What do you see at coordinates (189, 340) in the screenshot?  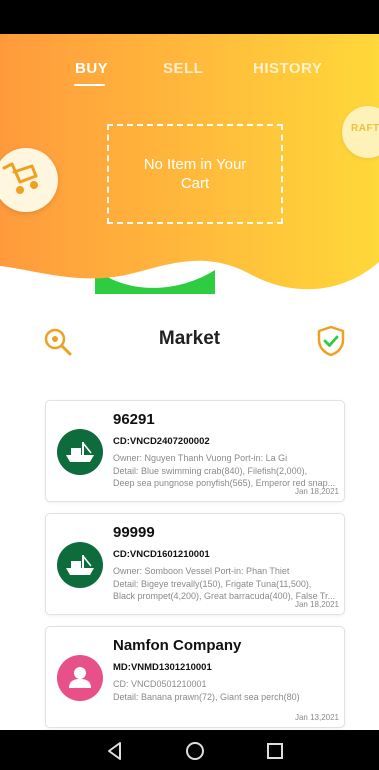 I see `market-header: Market` at bounding box center [189, 340].